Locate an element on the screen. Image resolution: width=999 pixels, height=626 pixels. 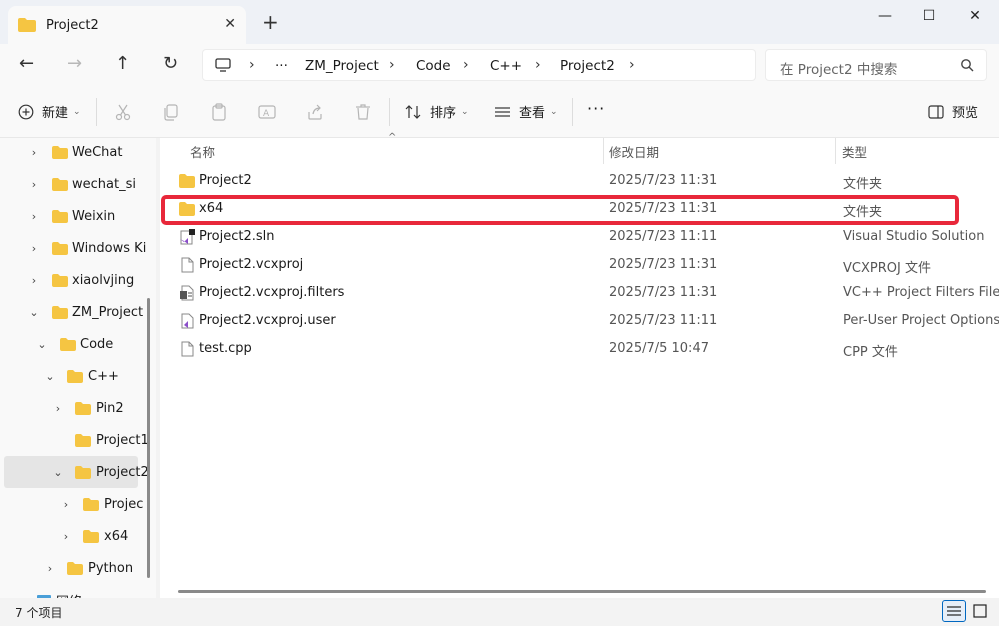
search-icon is located at coordinates (967, 65).